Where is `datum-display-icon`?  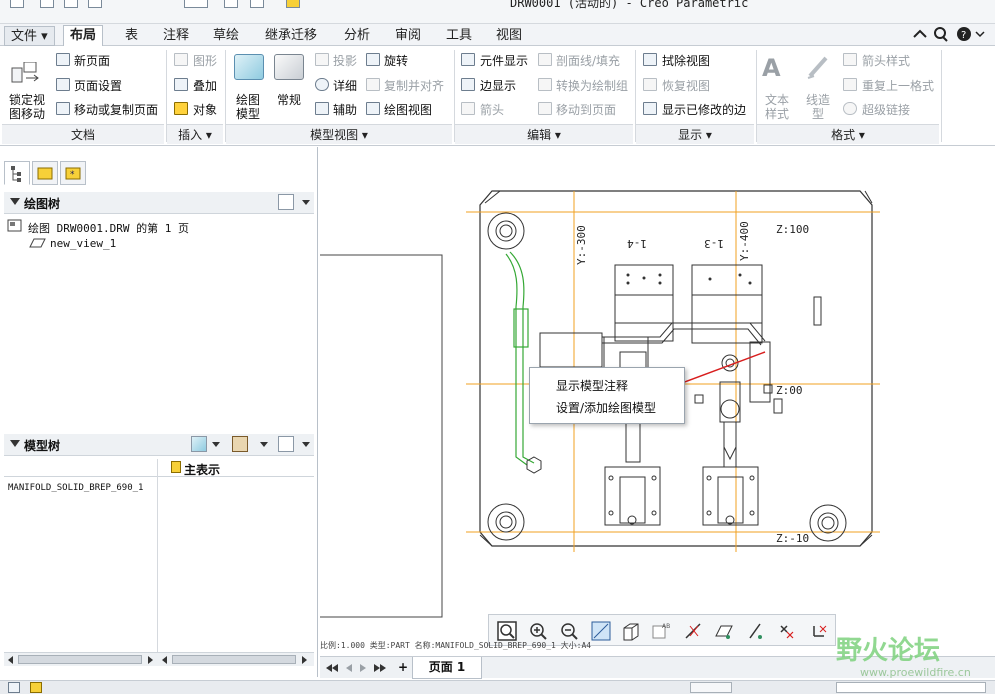
datum-display-icon is located at coordinates (693, 631).